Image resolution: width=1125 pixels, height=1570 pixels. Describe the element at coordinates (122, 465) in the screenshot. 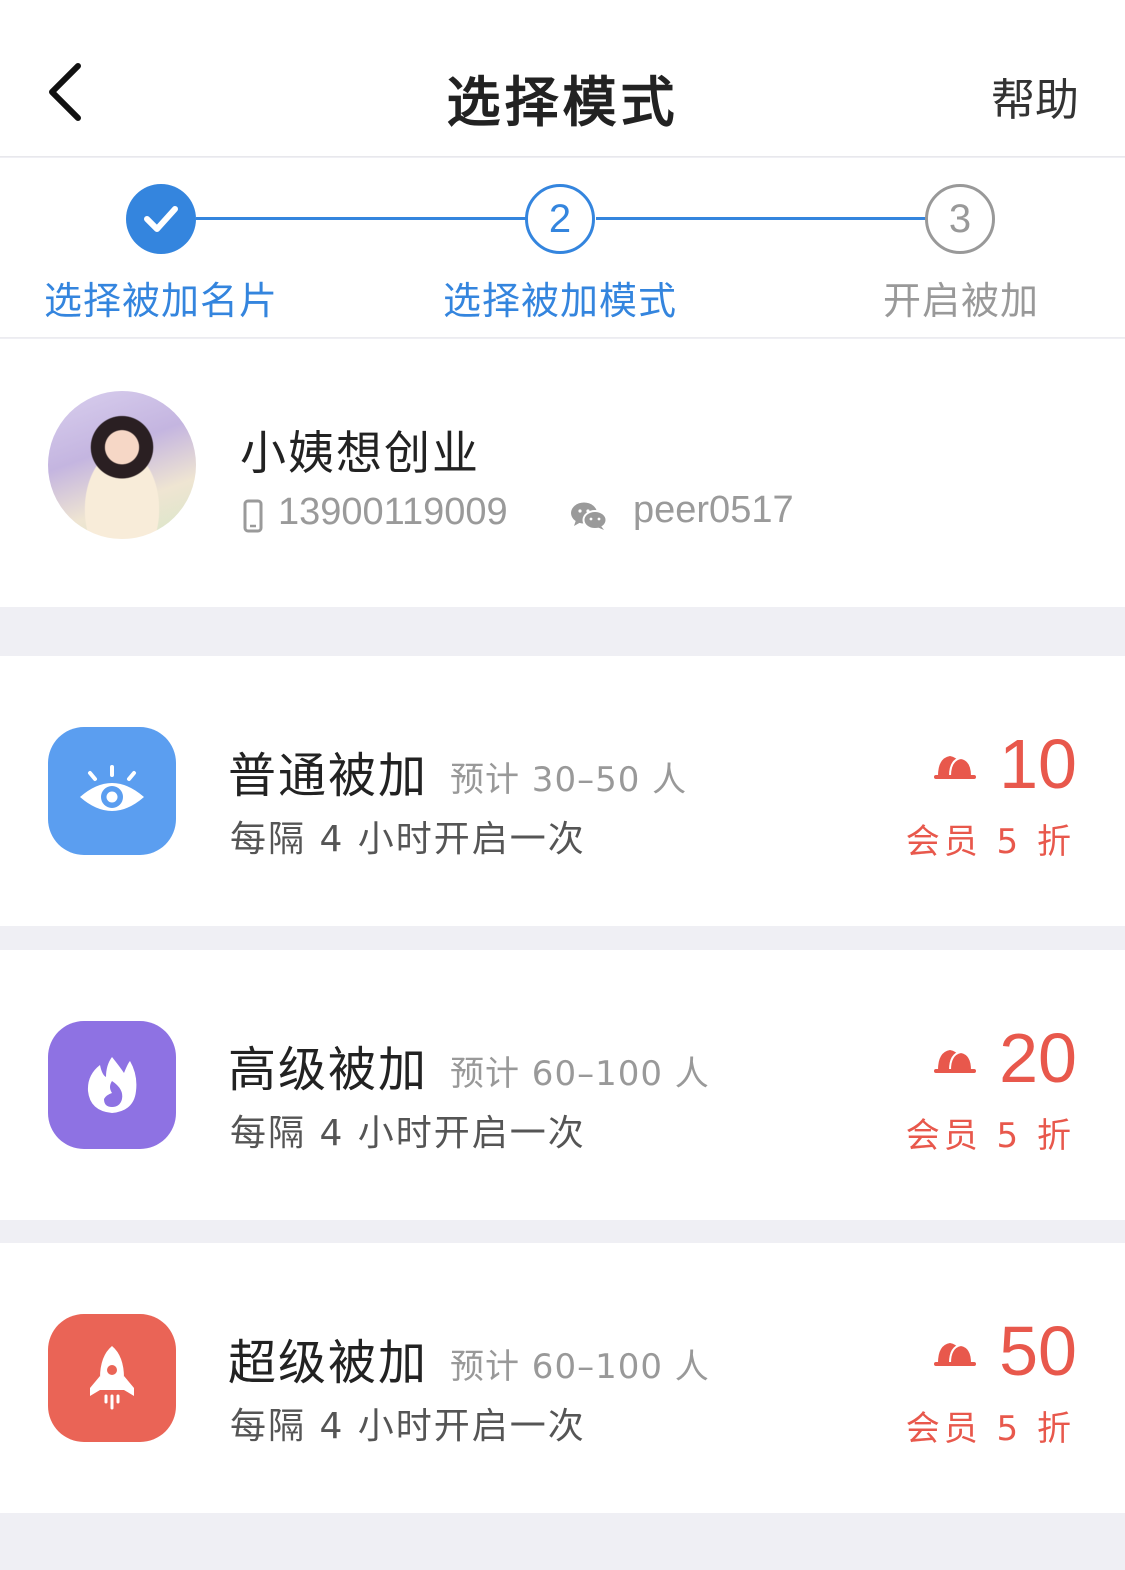

I see `avatar` at that location.